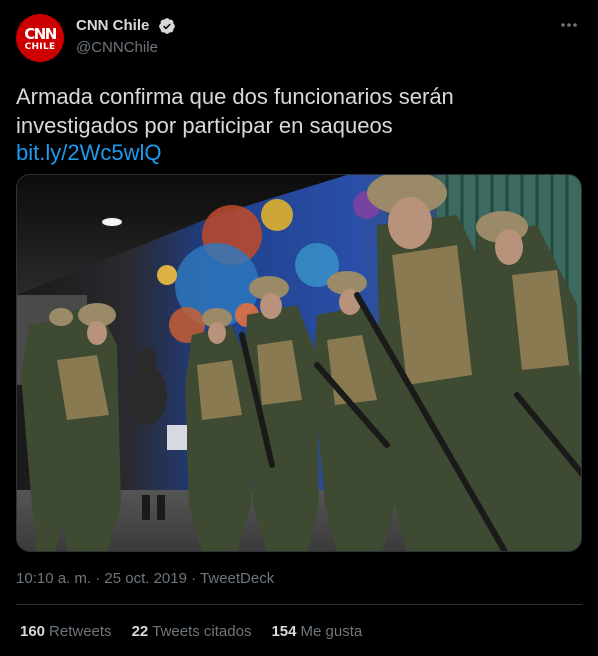 Image resolution: width=598 pixels, height=656 pixels. I want to click on avatar: CNN CHILE, so click(40, 38).